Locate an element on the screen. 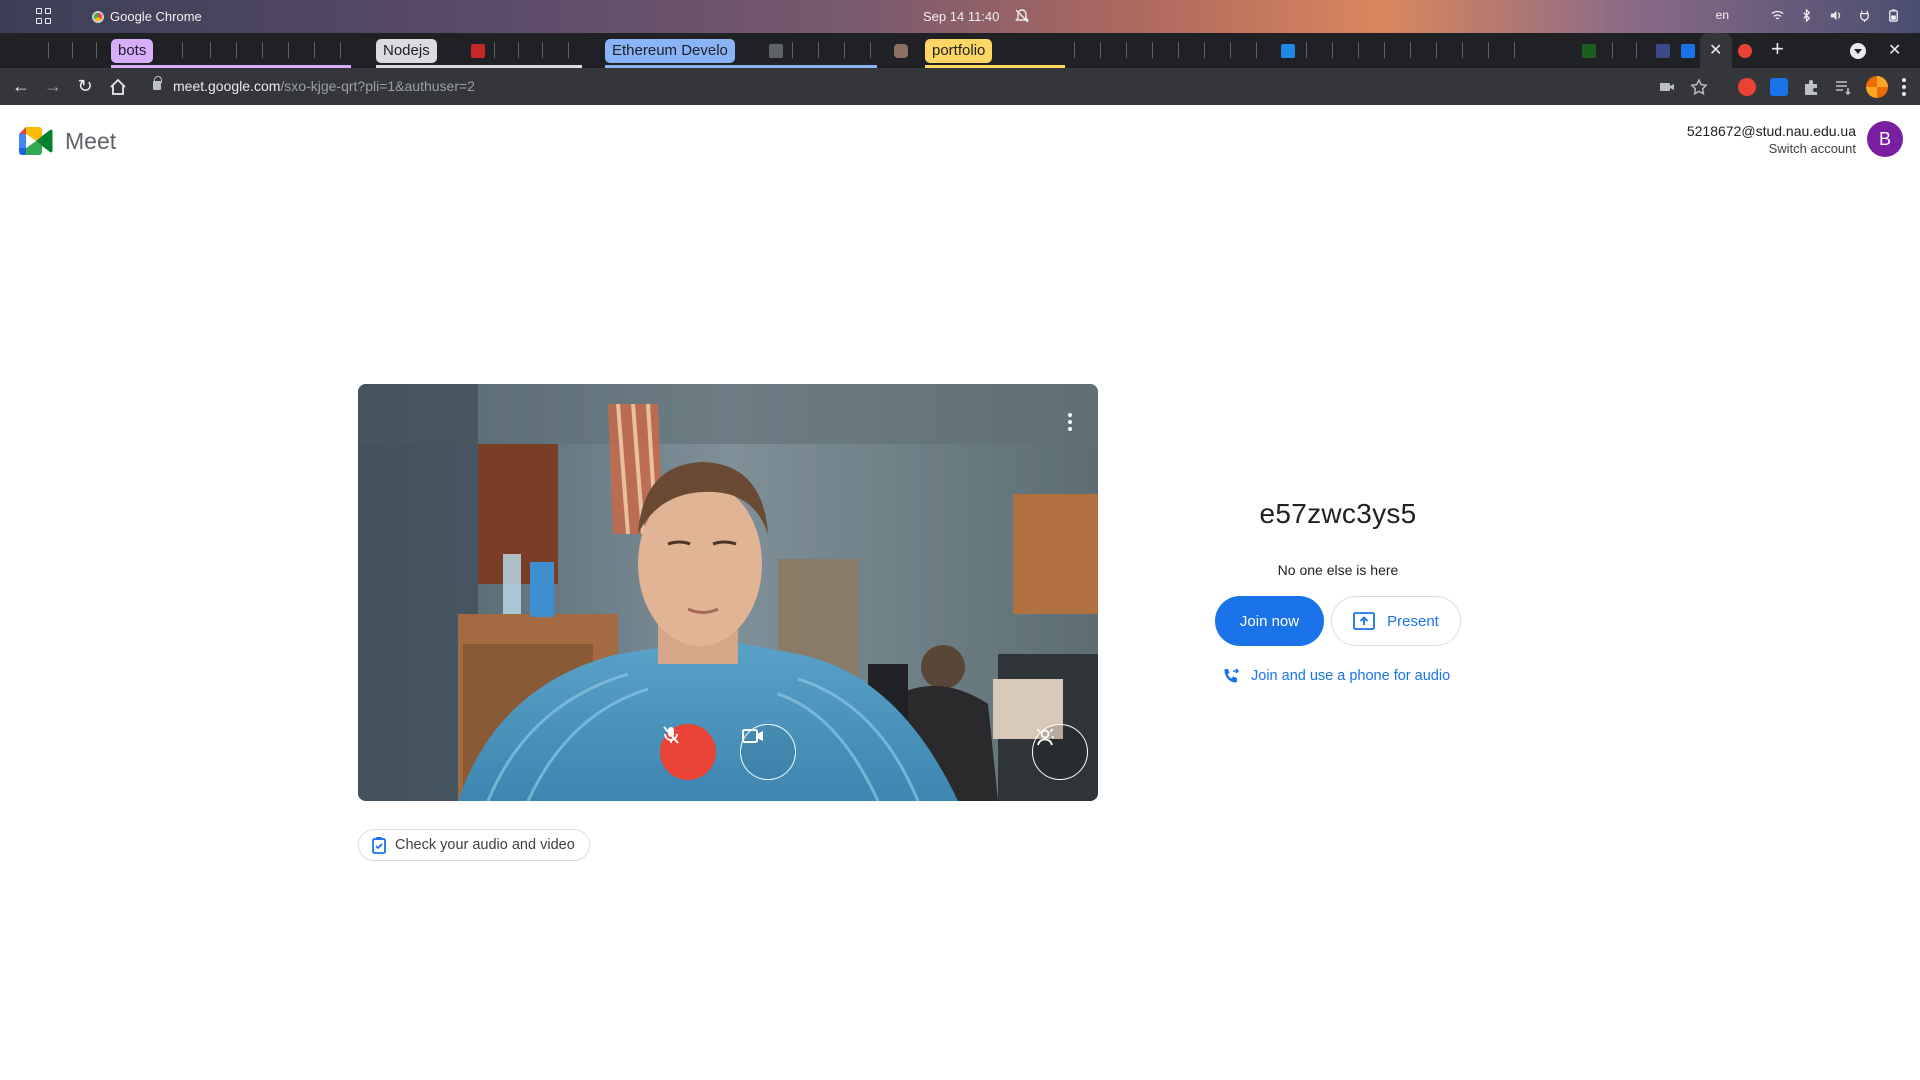  wifi-icon is located at coordinates (1777, 15).